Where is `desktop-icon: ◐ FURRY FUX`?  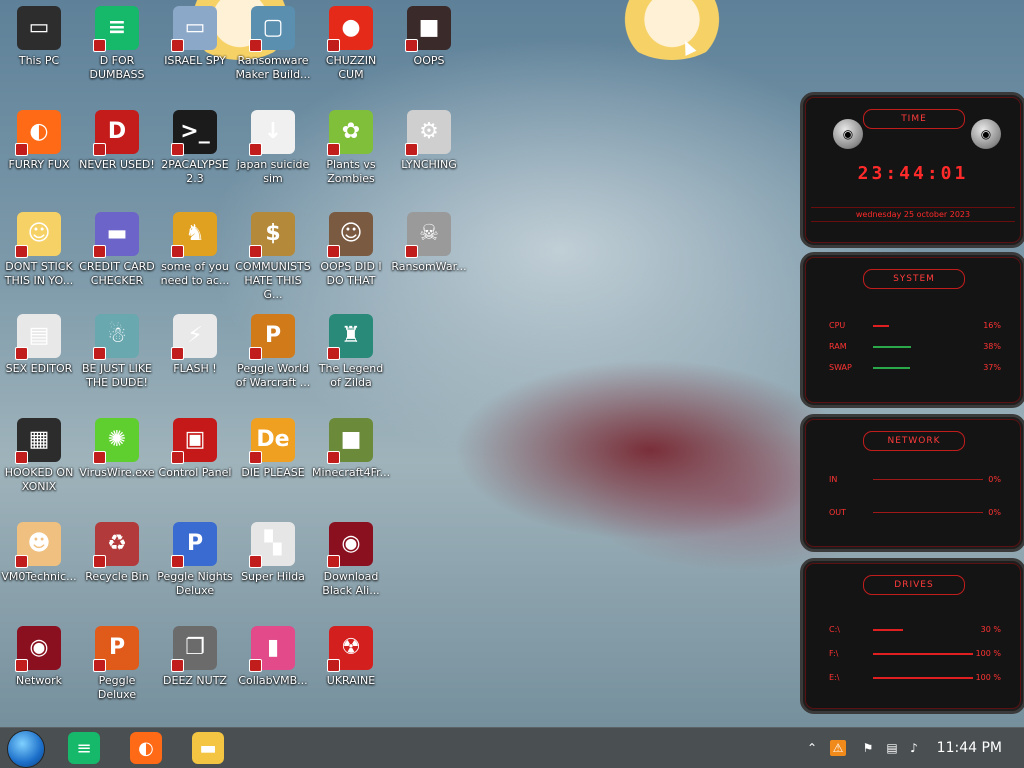 desktop-icon: ◐ FURRY FUX is located at coordinates (39, 141).